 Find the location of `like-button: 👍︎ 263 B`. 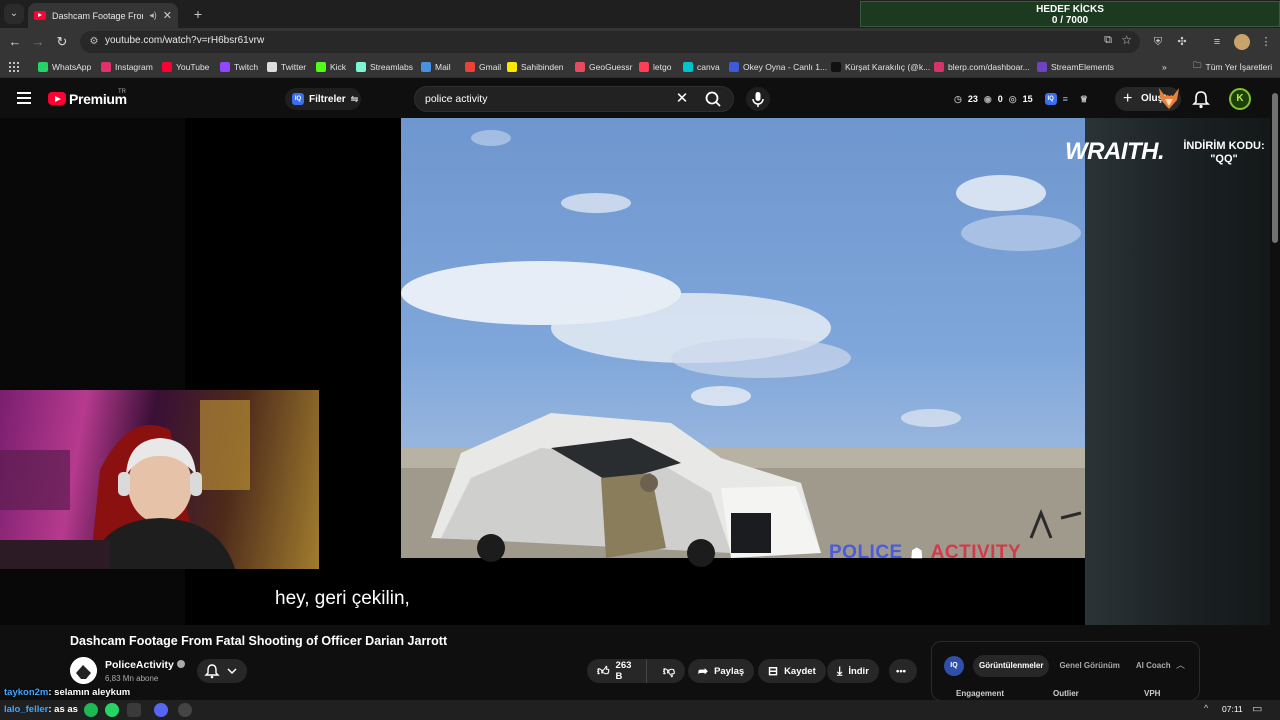

like-button: 👍︎ 263 B is located at coordinates (617, 671).